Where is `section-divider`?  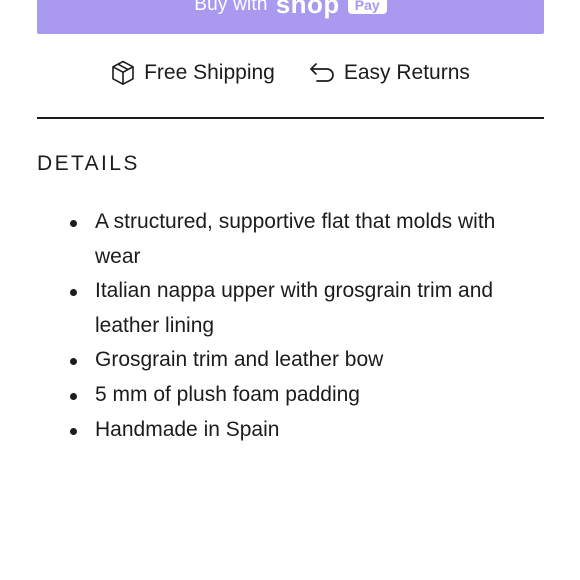 section-divider is located at coordinates (290, 118).